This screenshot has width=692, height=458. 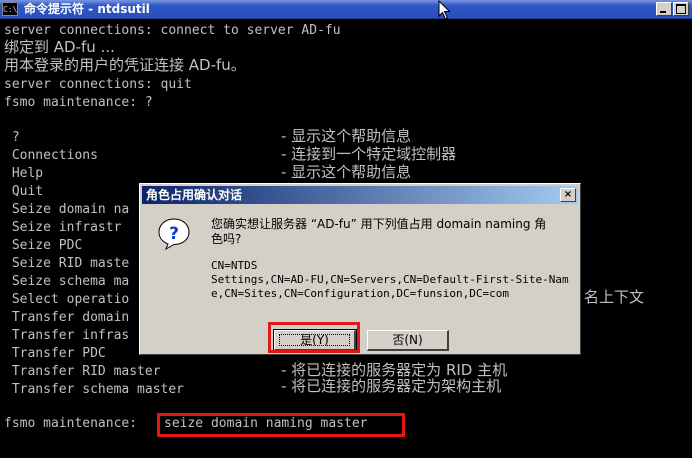 I want to click on help-command-item: Transfer domain, so click(x=67, y=317).